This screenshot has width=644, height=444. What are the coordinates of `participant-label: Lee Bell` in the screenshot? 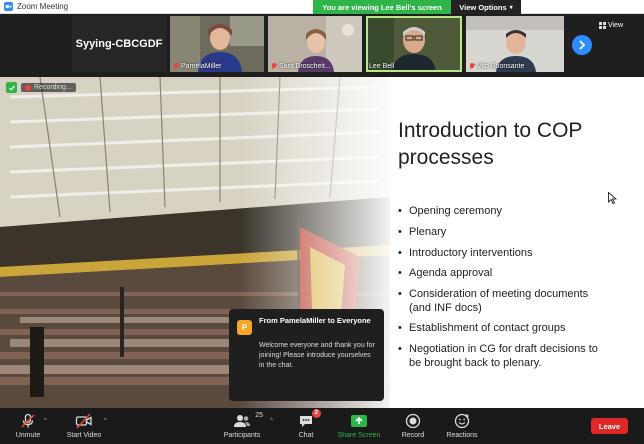 It's located at (381, 66).